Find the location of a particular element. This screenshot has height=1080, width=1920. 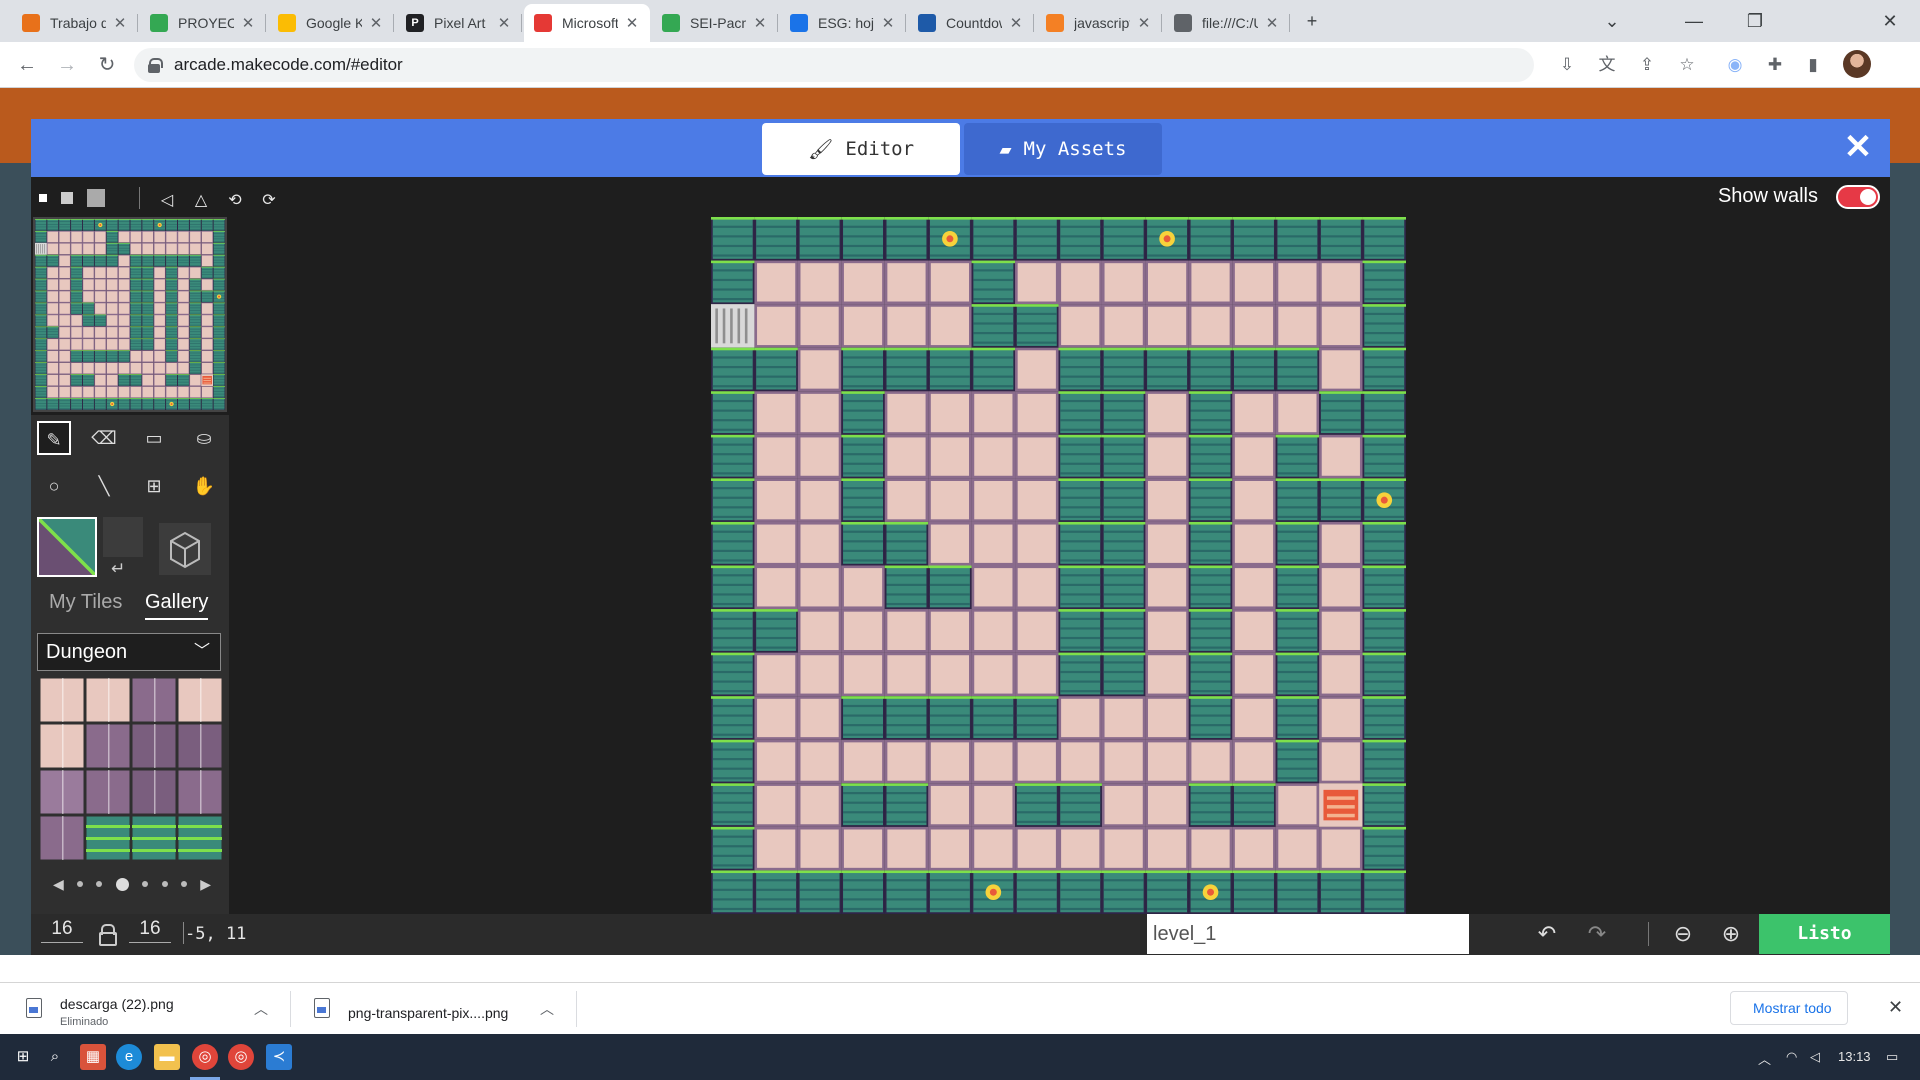

windows-start-icon: ⊞ is located at coordinates (23, 1057).